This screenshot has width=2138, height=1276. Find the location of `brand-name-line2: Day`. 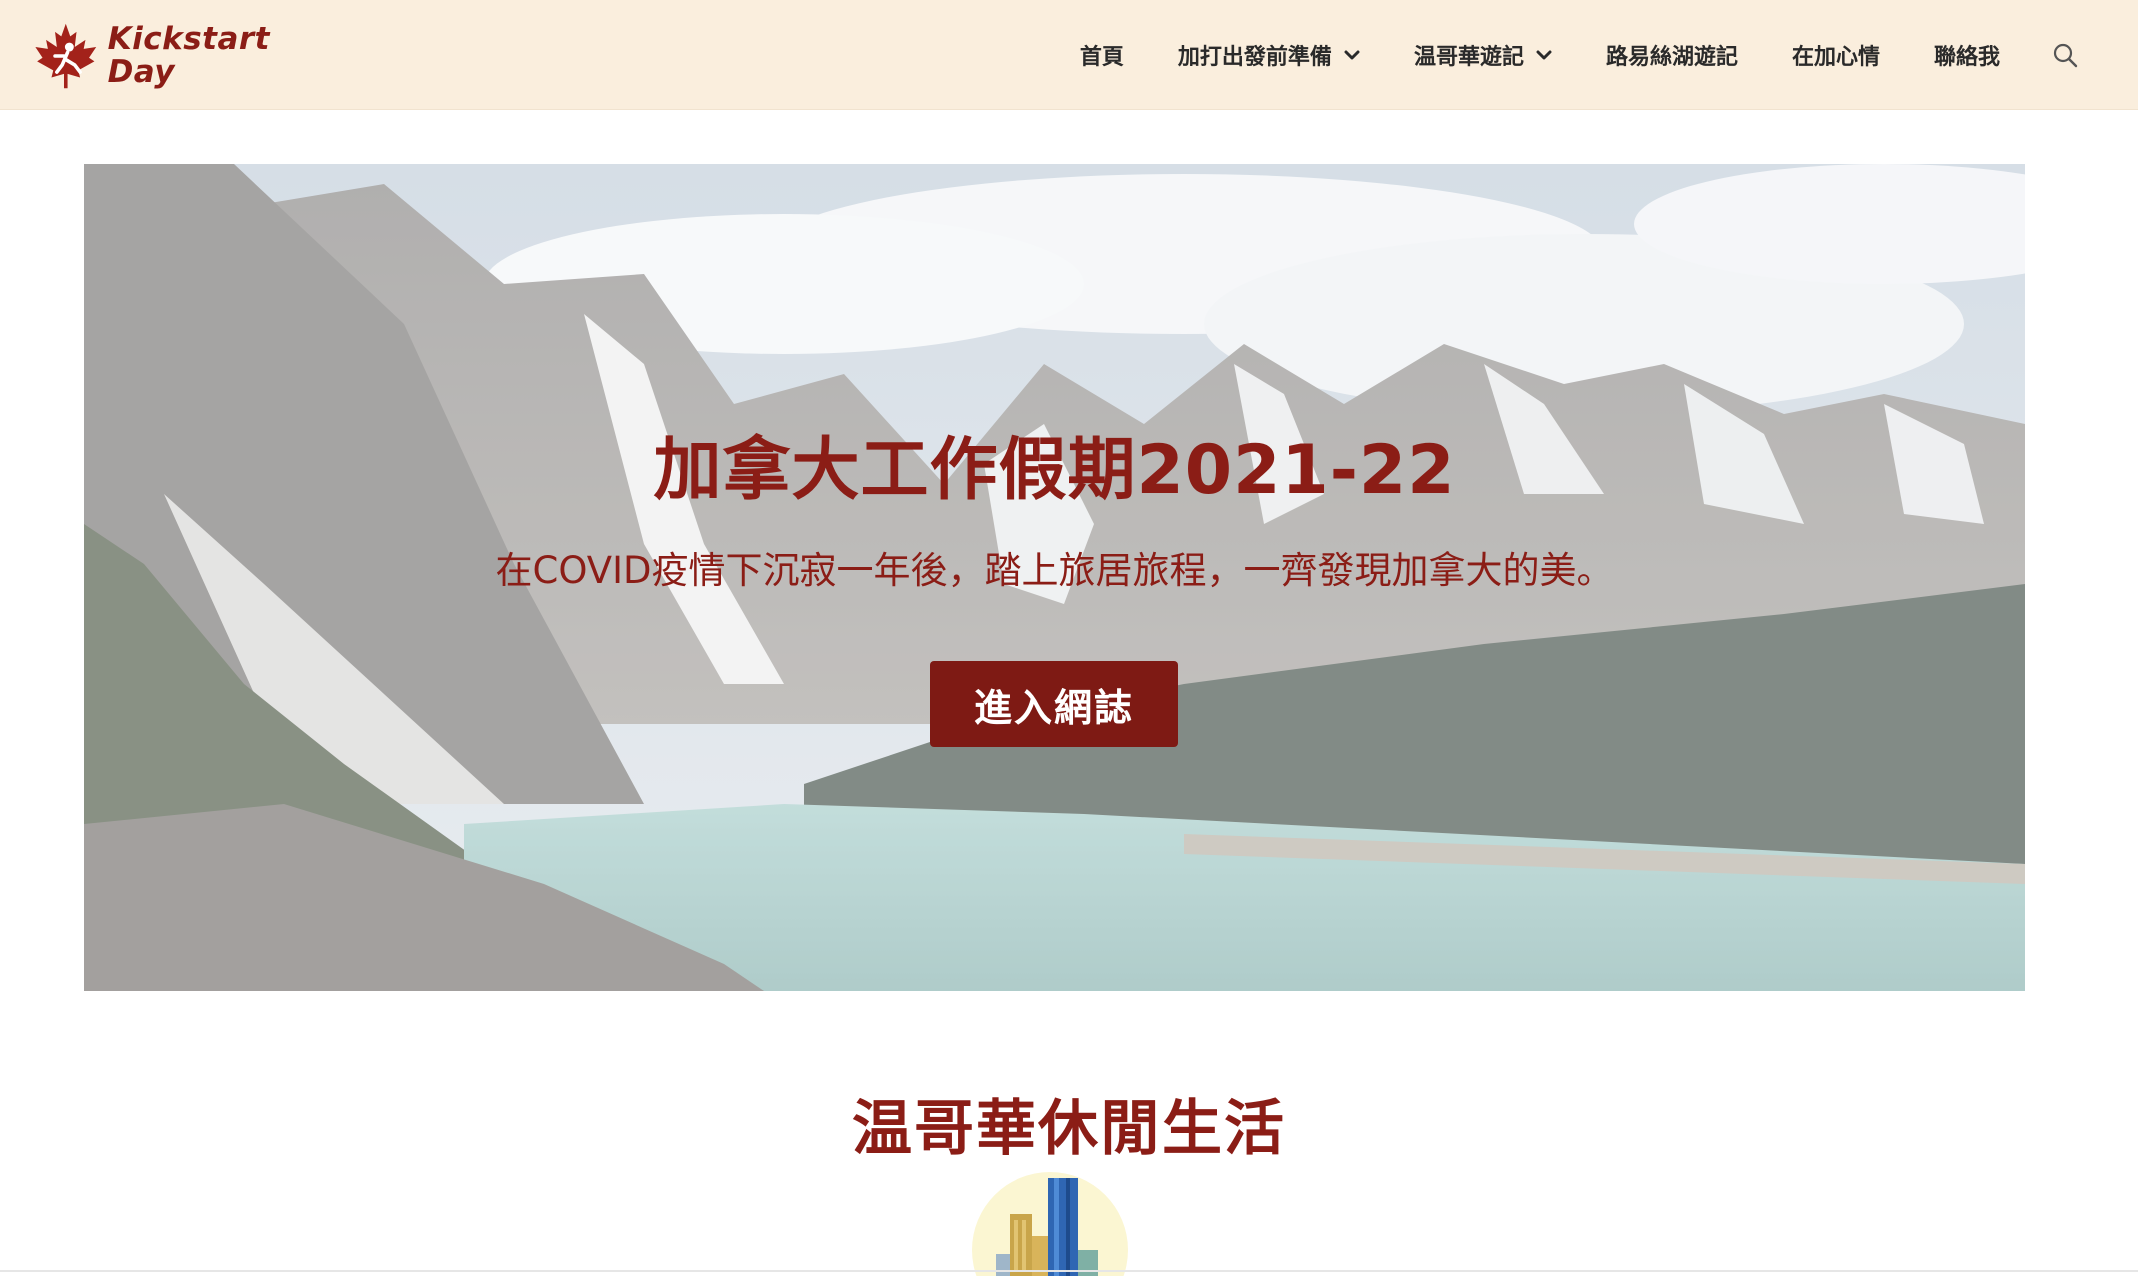

brand-name-line2: Day is located at coordinates (141, 72).